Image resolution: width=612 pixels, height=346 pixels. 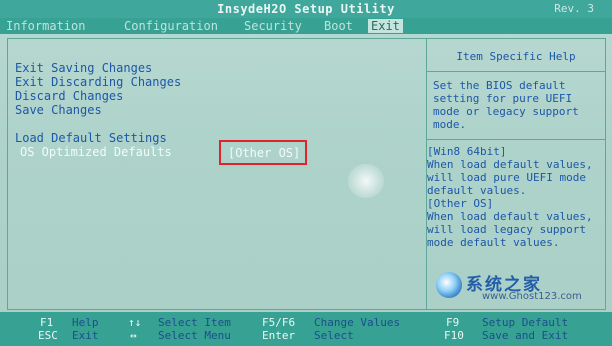 What do you see at coordinates (69, 96) in the screenshot?
I see `menu-item-discard-changes: Discard Changes` at bounding box center [69, 96].